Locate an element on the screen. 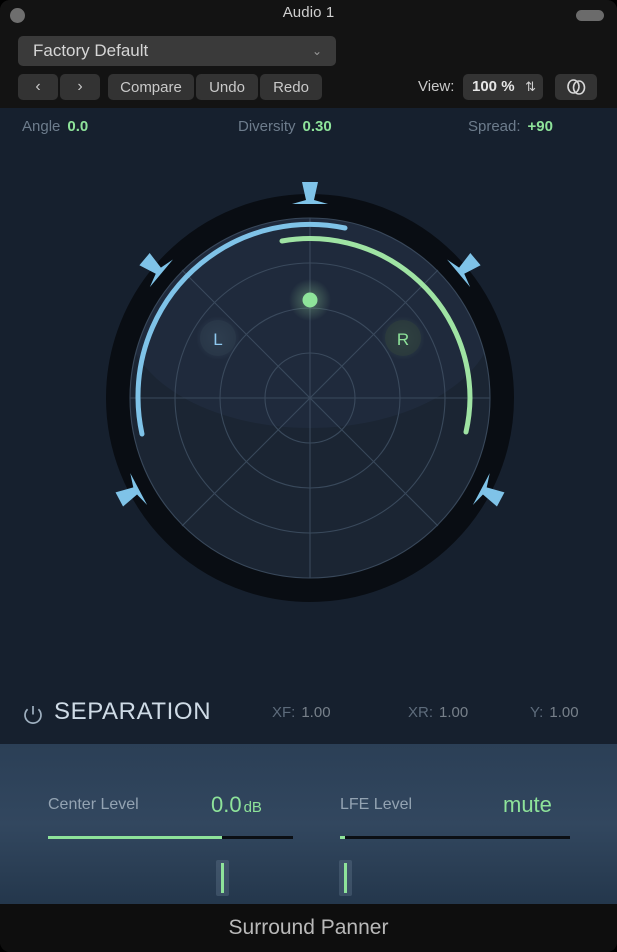  lfe-level-number: mute is located at coordinates (527, 804).